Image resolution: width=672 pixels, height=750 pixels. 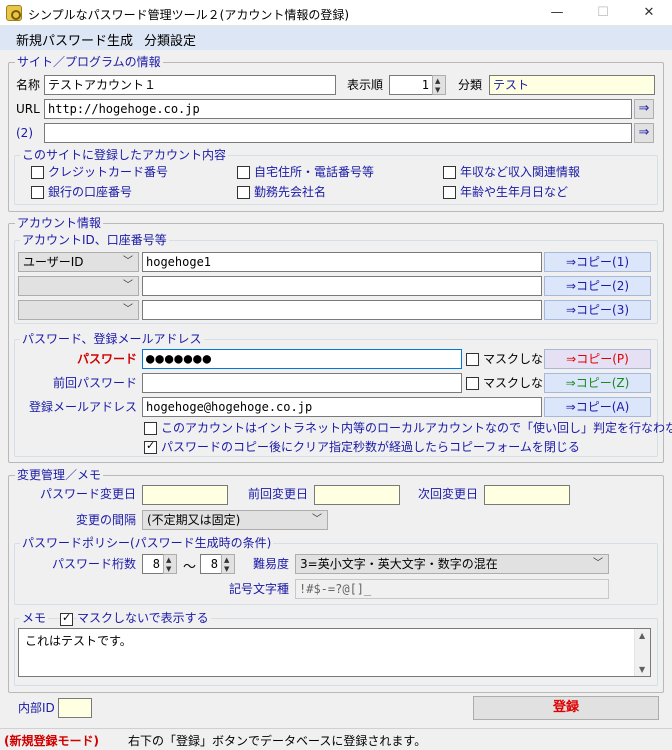 I want to click on site-info-legend: サイト／プログラムの情報, so click(x=89, y=62).